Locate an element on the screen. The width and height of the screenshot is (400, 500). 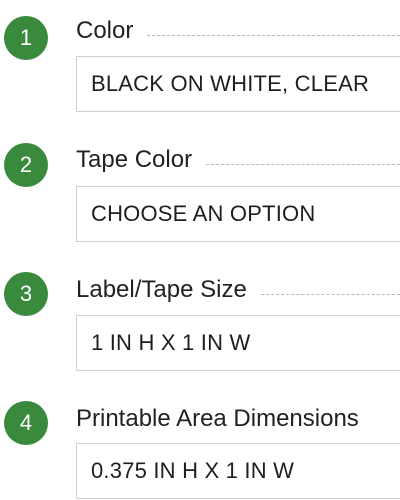
step-number-badge: 1 is located at coordinates (26, 38).